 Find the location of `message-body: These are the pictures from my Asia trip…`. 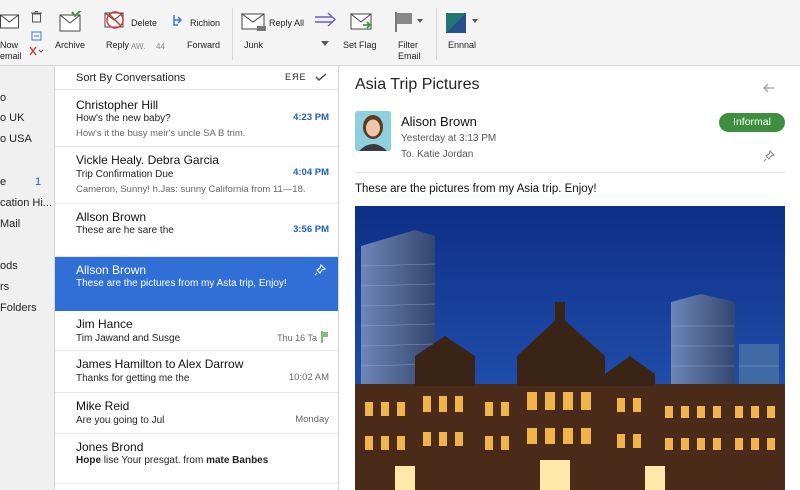

message-body: These are the pictures from my Asia trip… is located at coordinates (476, 189).